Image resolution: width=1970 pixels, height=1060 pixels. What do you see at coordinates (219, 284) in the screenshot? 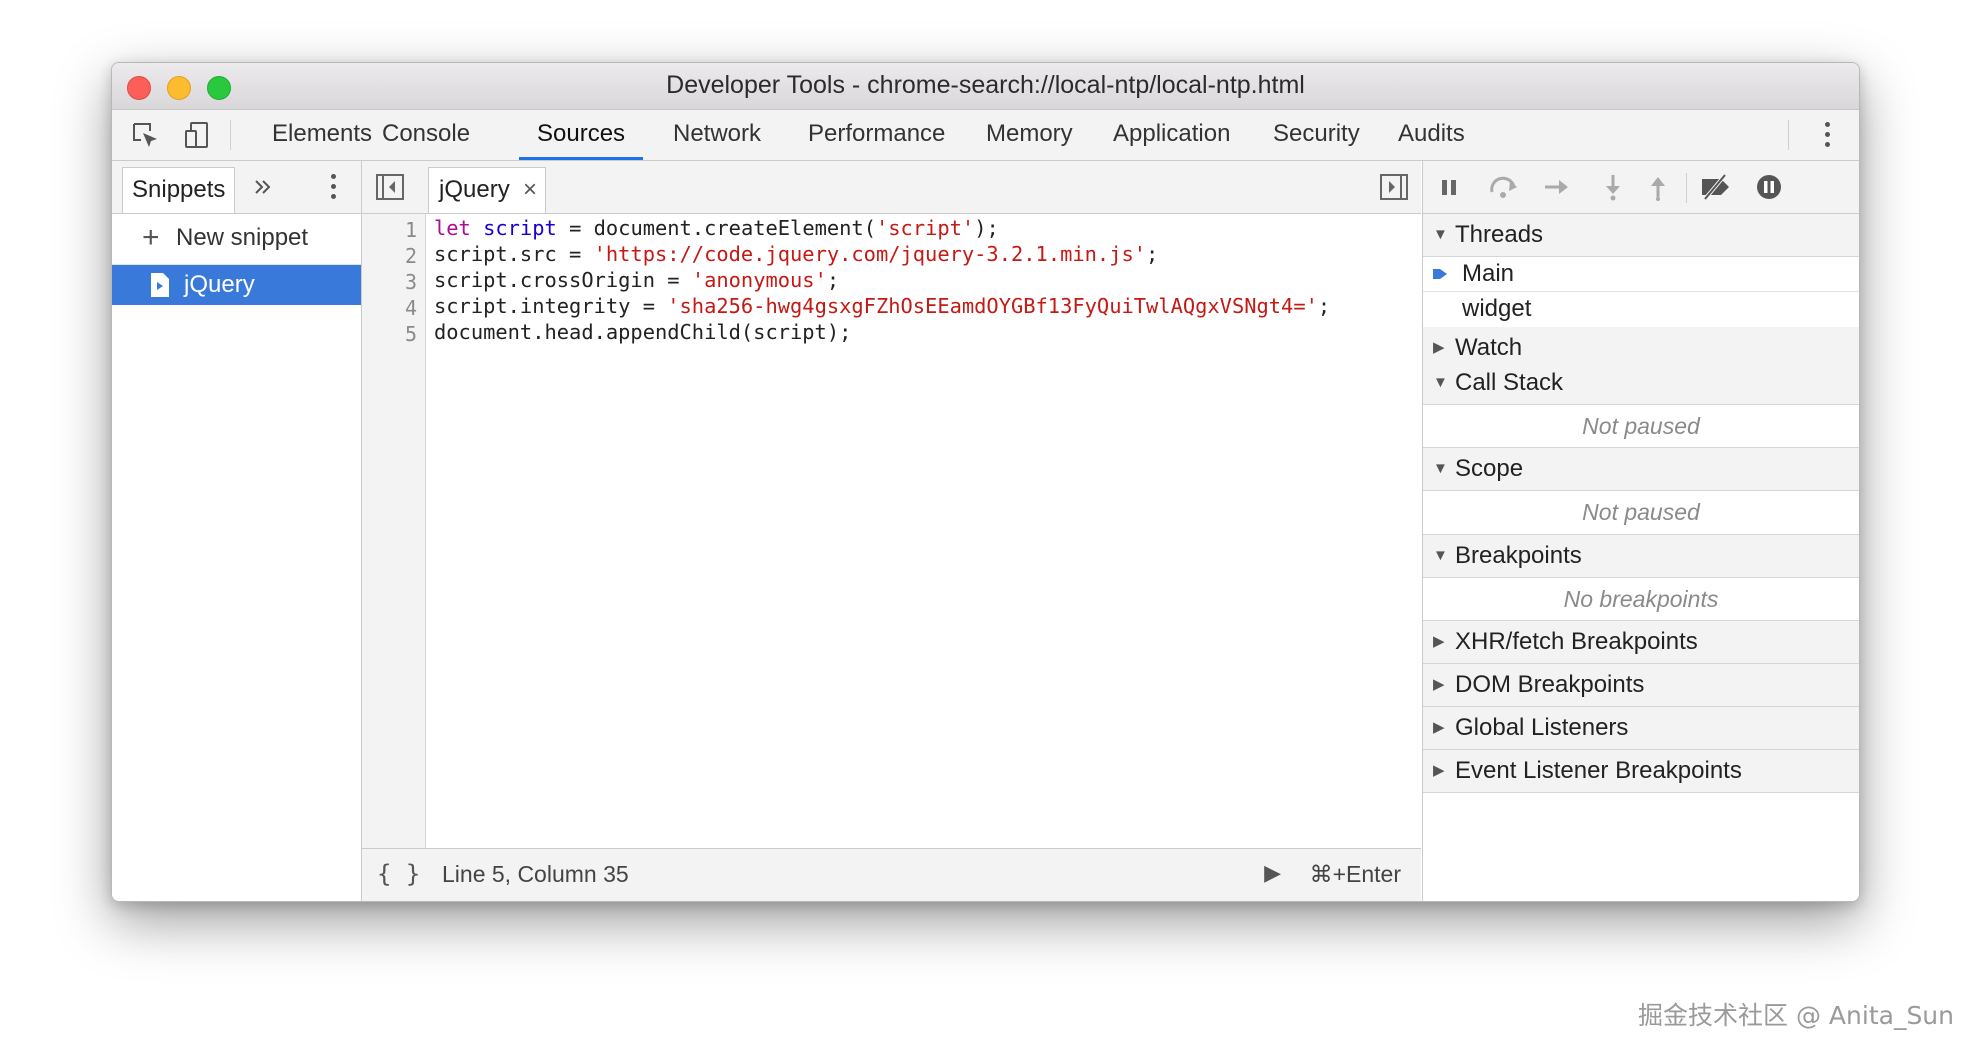
I see `snippet-item-label: jQuery` at bounding box center [219, 284].